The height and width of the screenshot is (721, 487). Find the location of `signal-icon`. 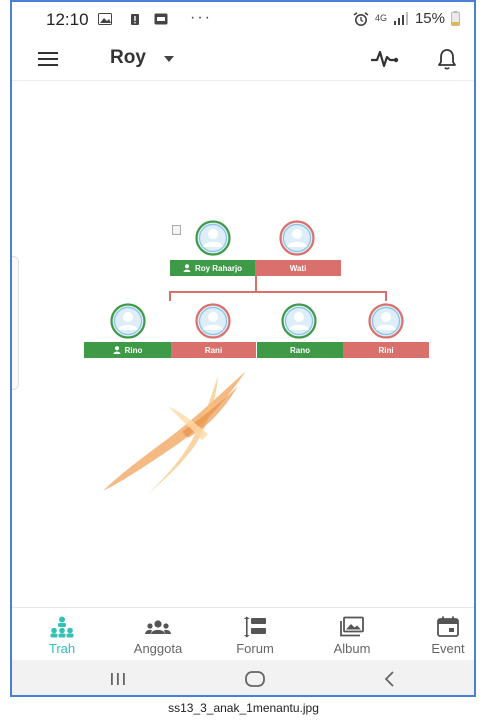

signal-icon is located at coordinates (400, 18).